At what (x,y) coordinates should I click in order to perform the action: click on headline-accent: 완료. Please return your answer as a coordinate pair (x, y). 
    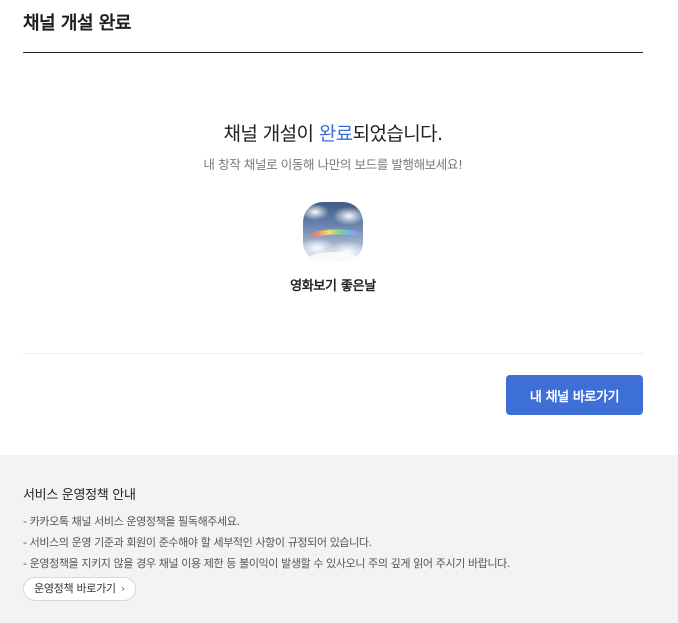
    Looking at the image, I should click on (335, 134).